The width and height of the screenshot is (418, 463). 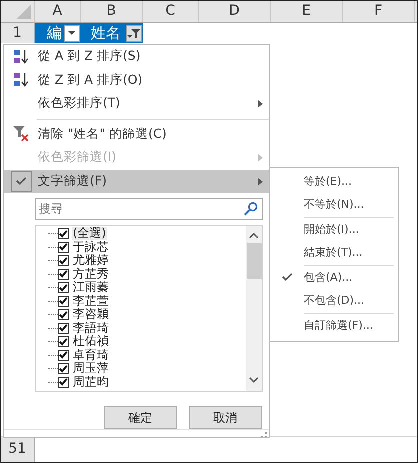 What do you see at coordinates (91, 261) in the screenshot?
I see `value-label: 尤雅婷` at bounding box center [91, 261].